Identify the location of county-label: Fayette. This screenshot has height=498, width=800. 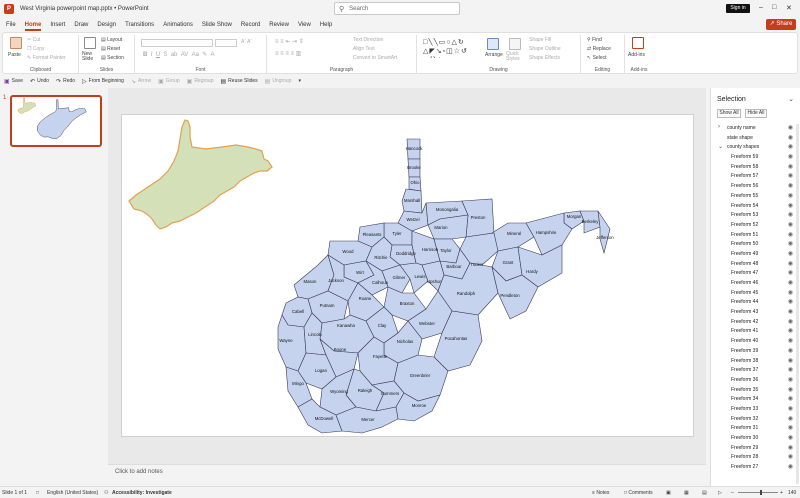
(380, 356).